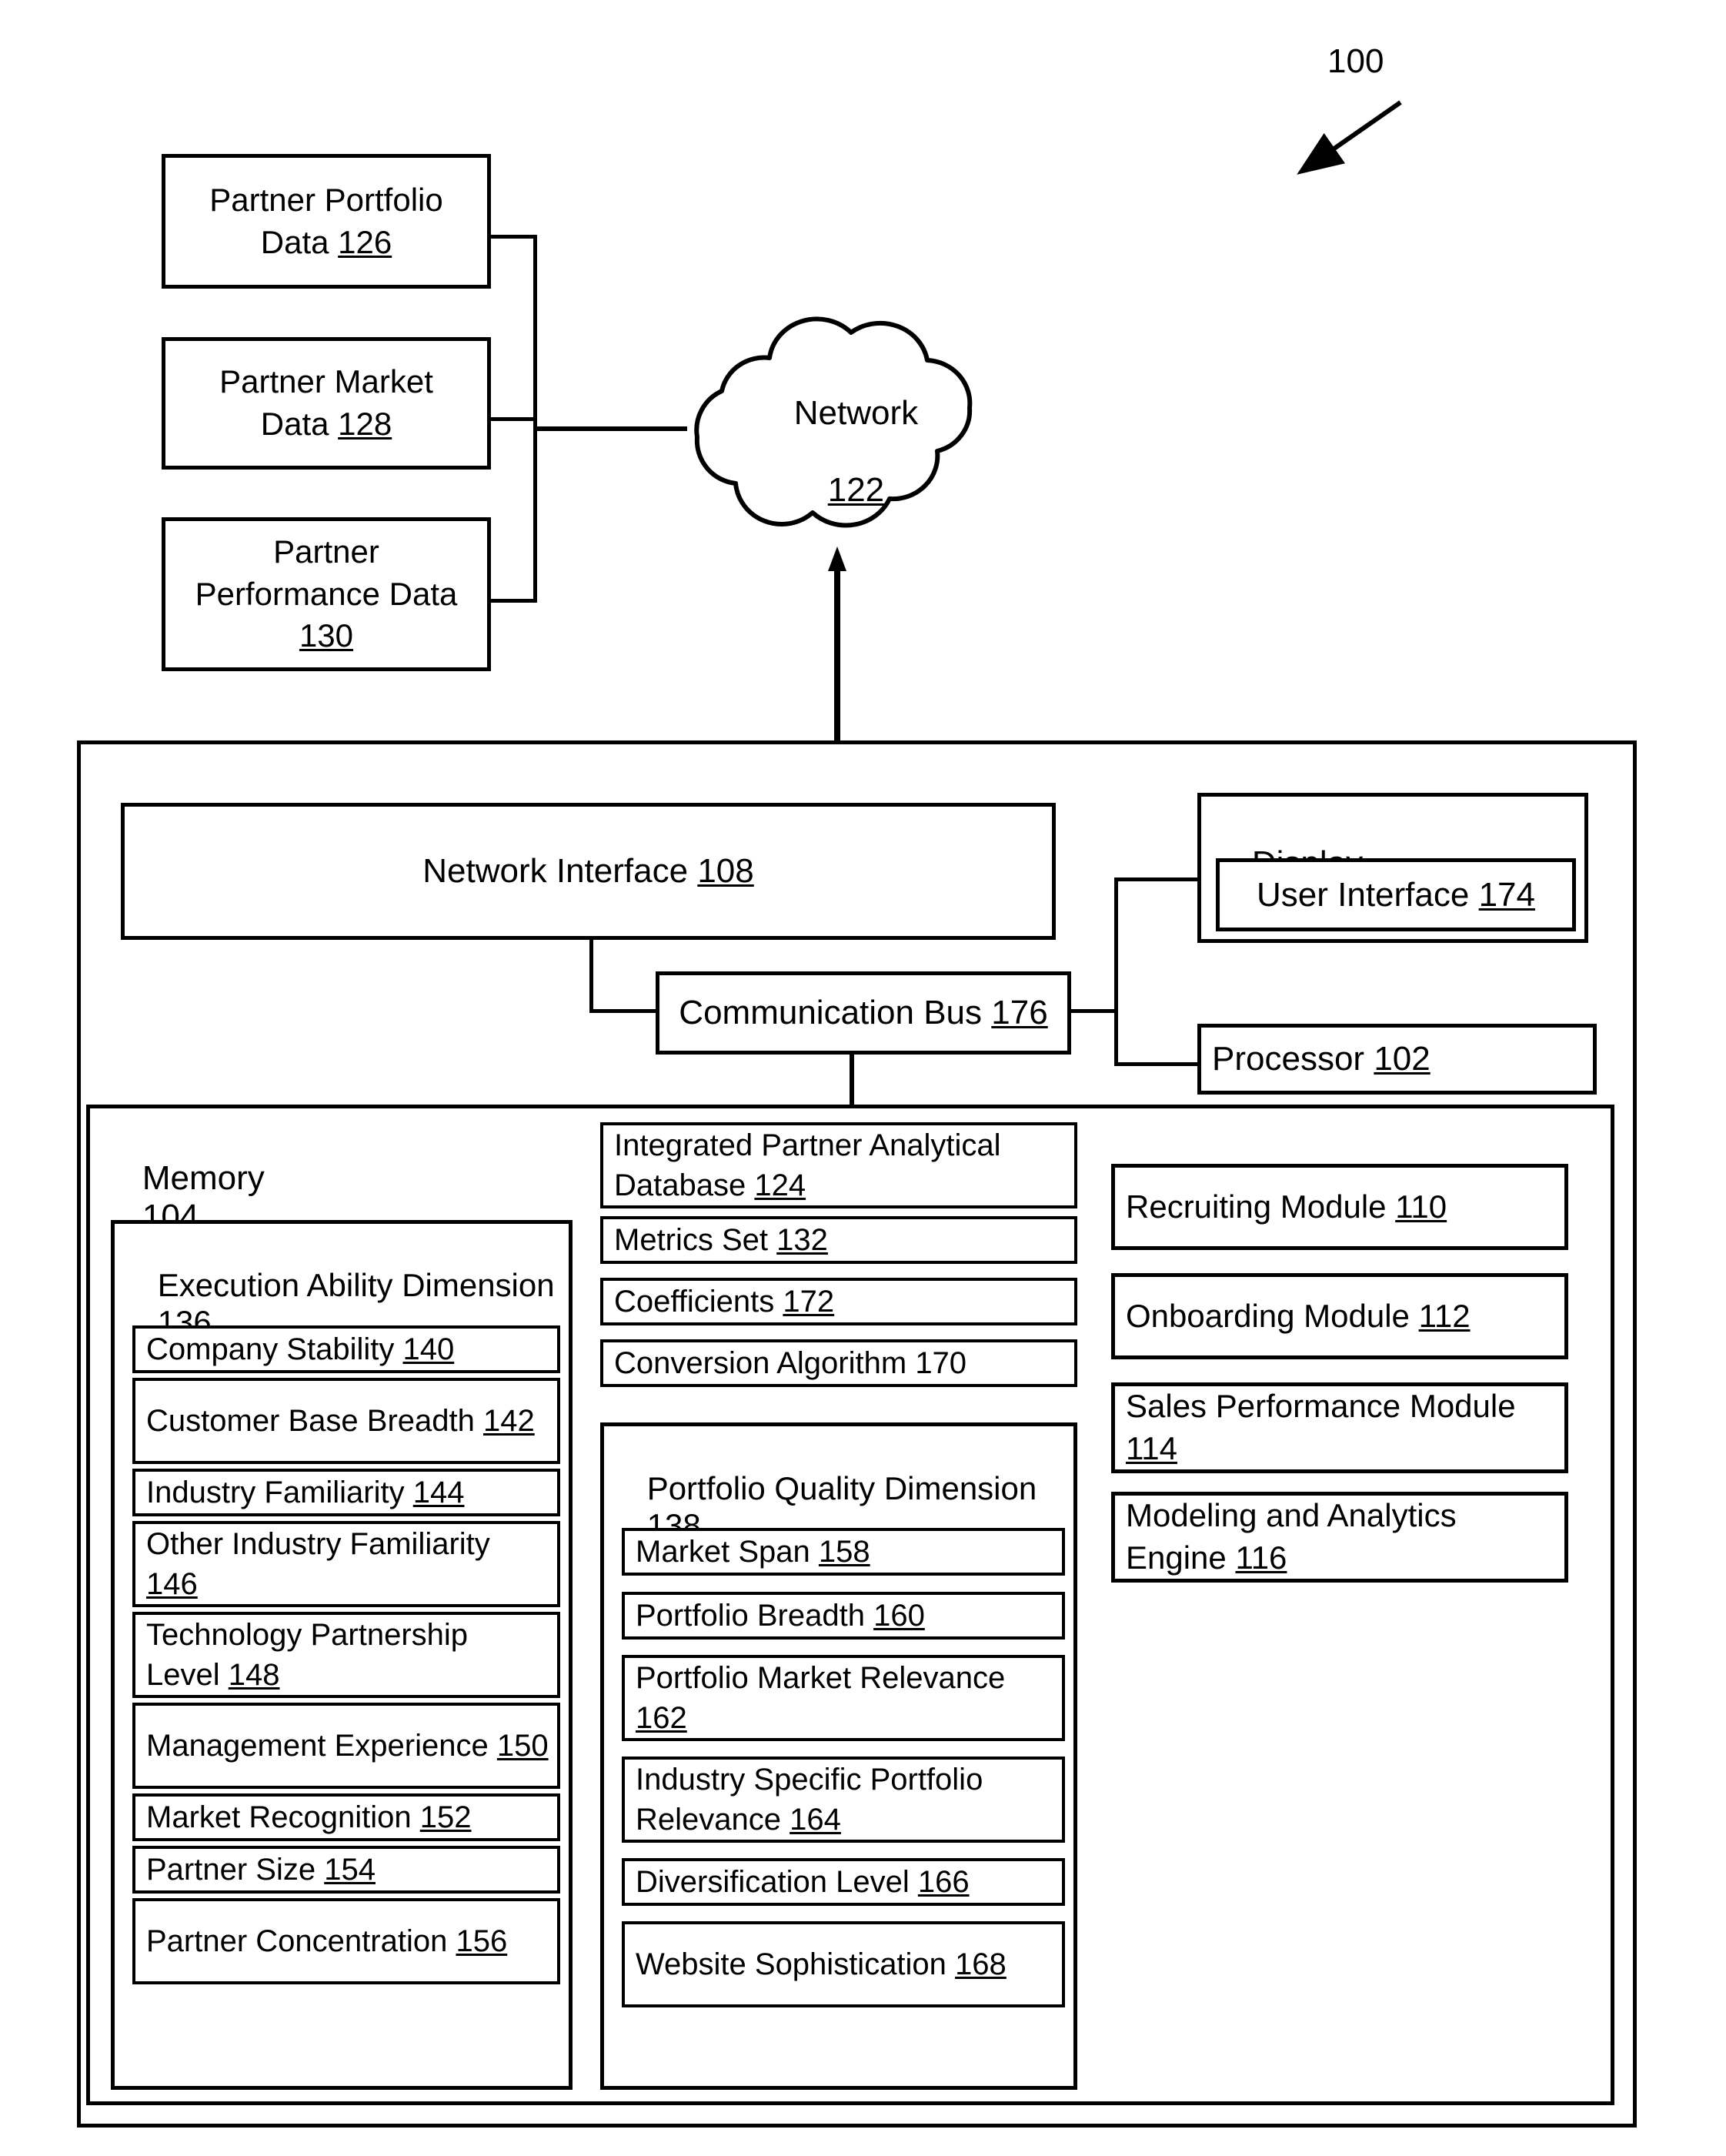  I want to click on quality-metric-box-market-span: Market Span 158, so click(843, 1552).